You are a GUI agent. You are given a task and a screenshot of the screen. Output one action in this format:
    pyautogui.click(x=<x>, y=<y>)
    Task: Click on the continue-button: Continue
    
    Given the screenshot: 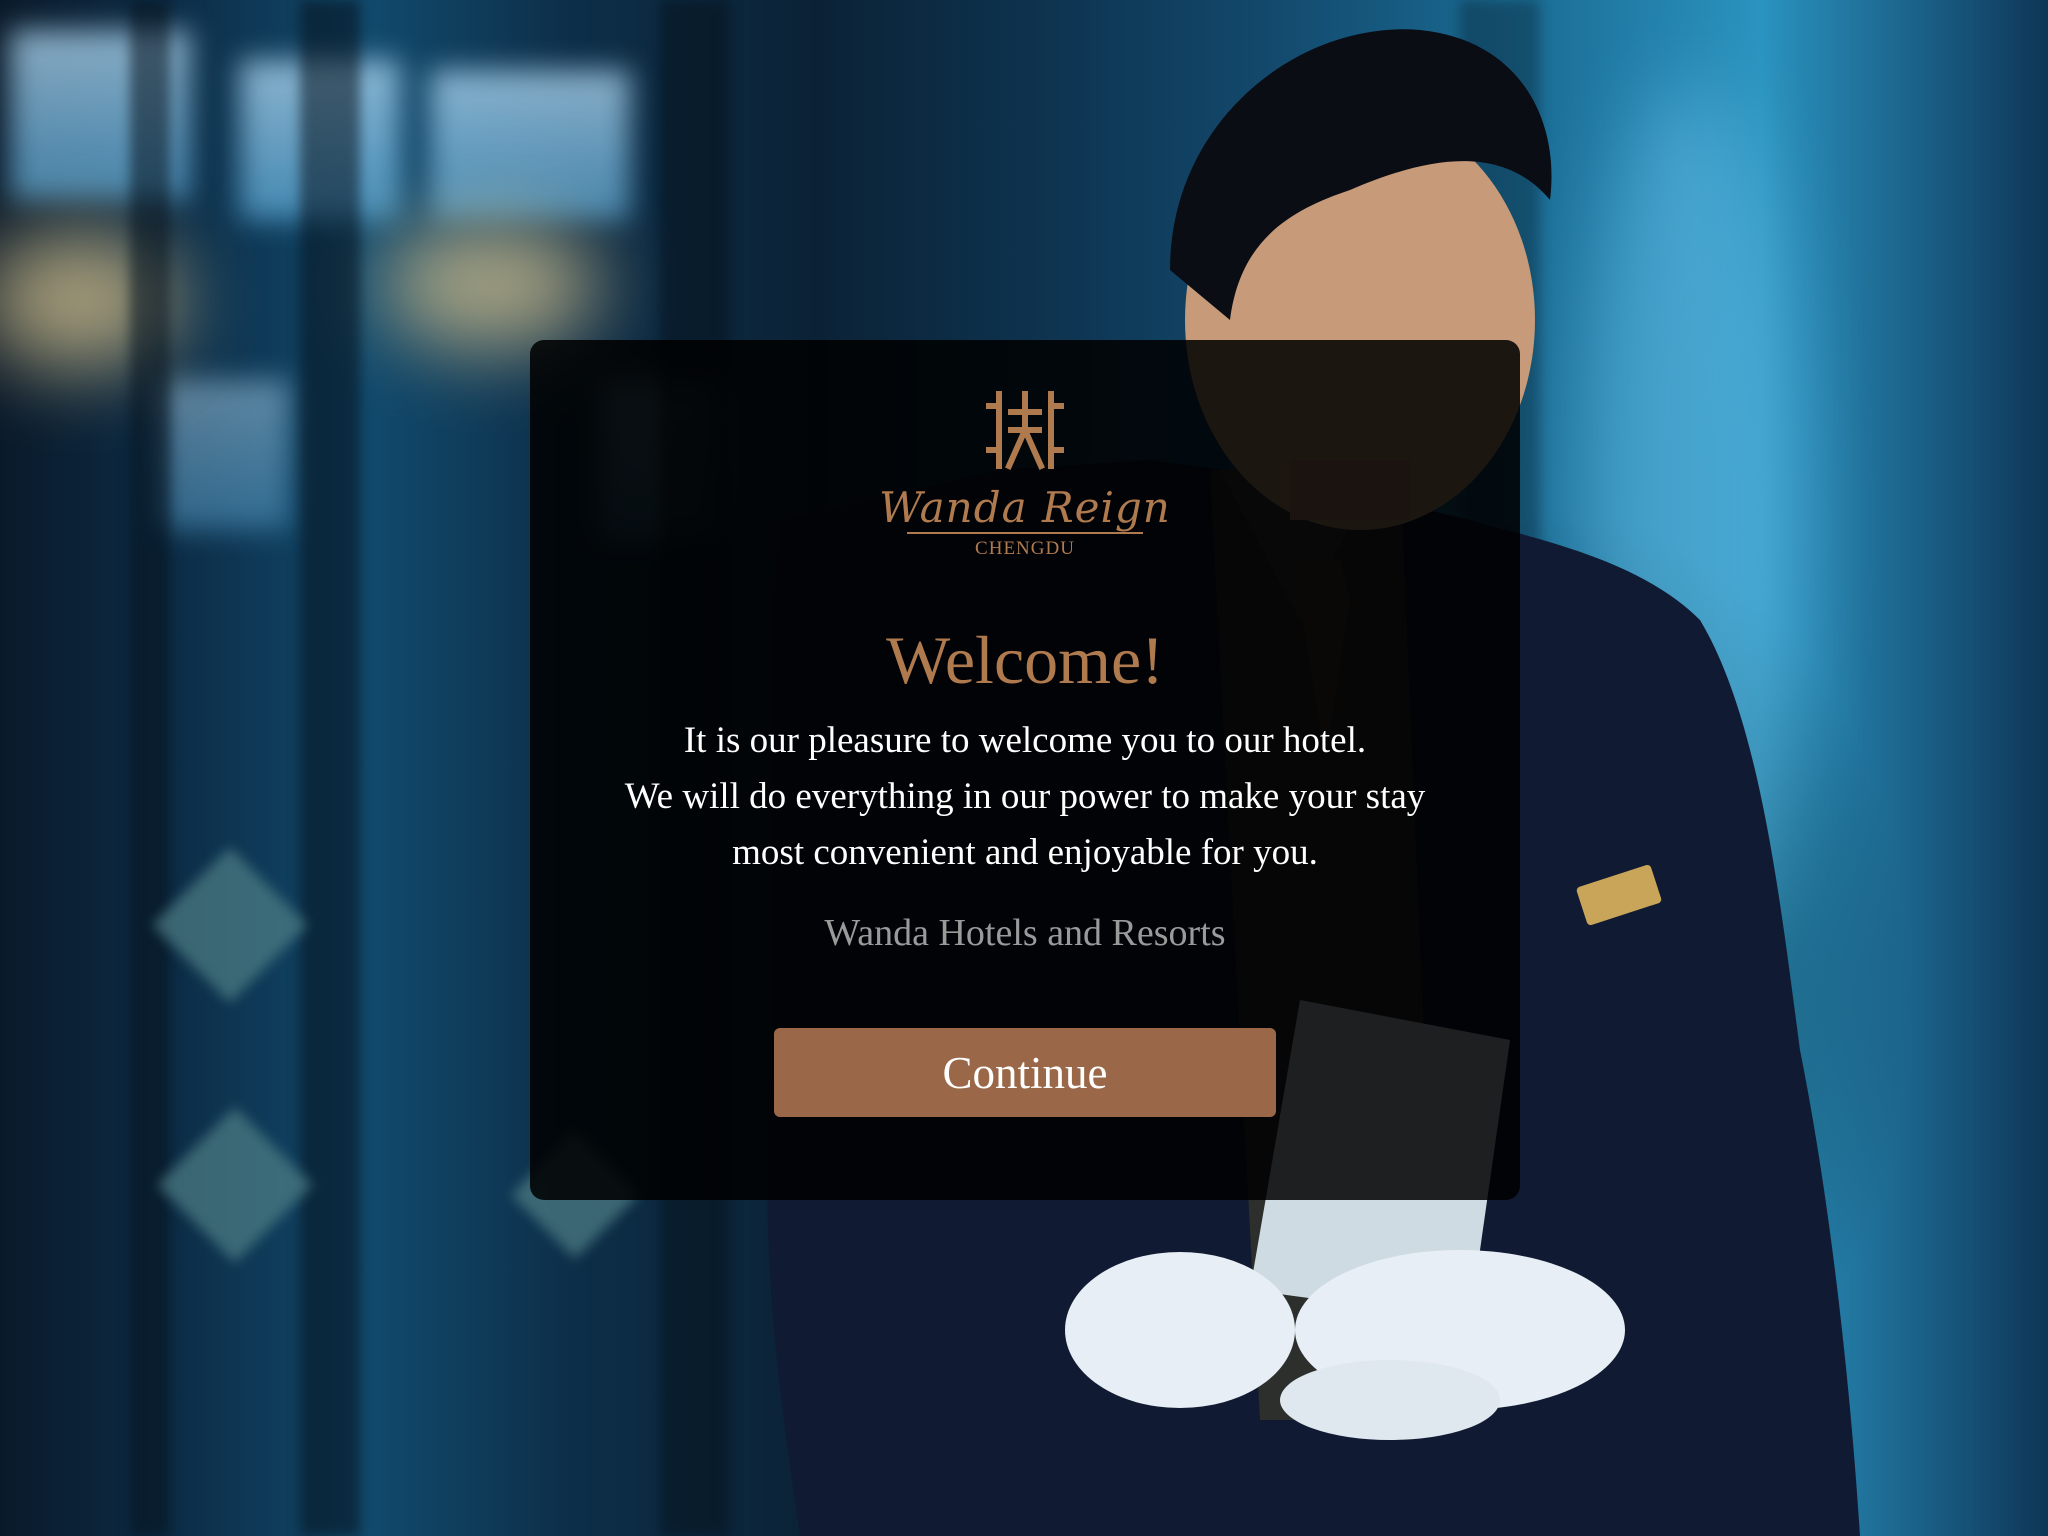 What is the action you would take?
    pyautogui.click(x=1025, y=1072)
    